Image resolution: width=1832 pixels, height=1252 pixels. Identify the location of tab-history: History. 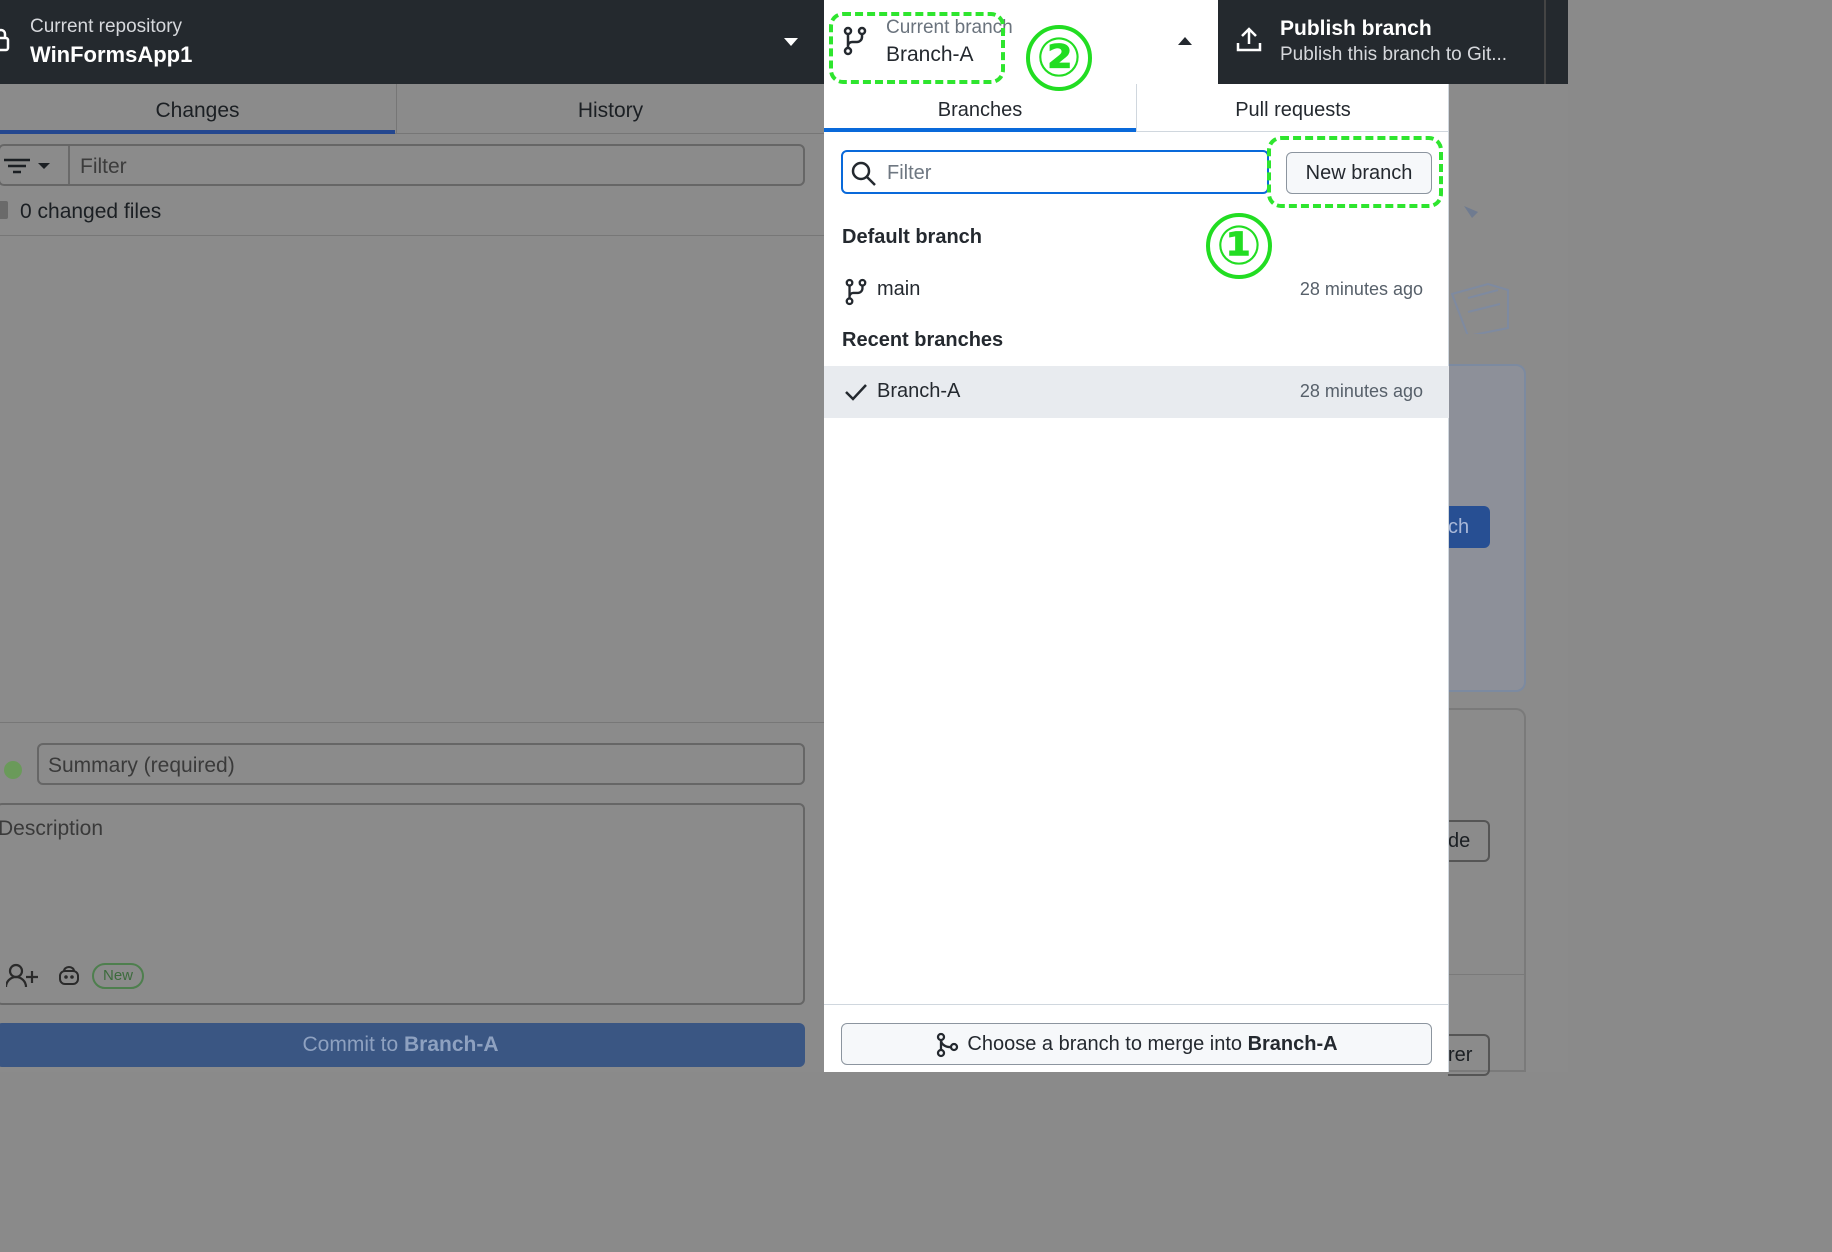
(610, 109).